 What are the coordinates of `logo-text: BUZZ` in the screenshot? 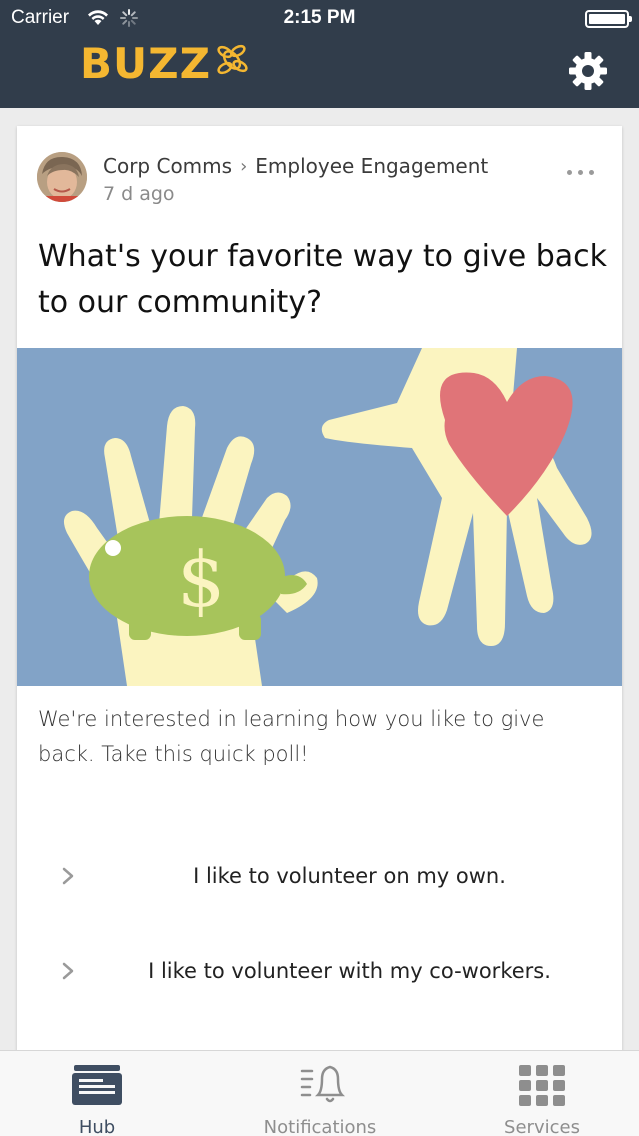 It's located at (146, 63).